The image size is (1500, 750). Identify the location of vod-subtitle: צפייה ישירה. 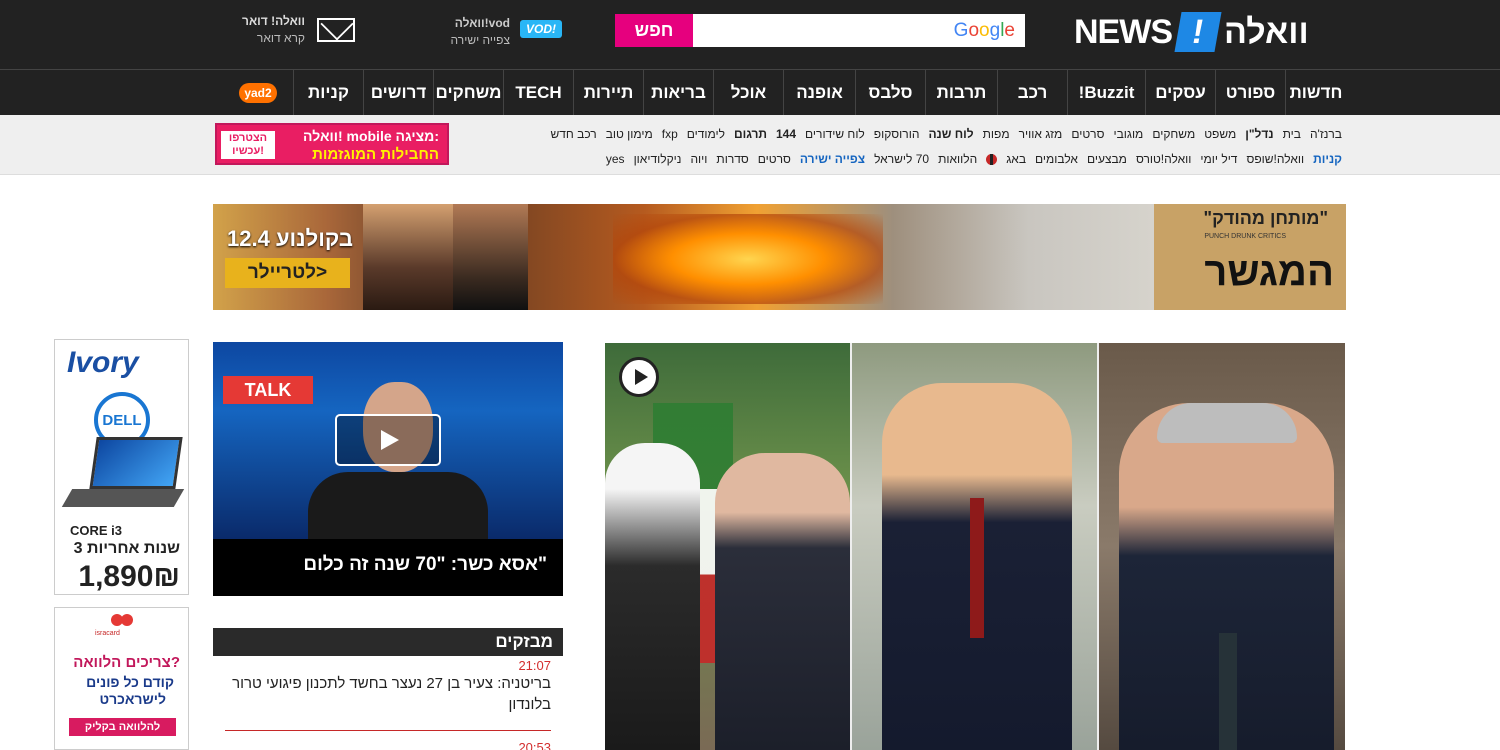
(480, 40).